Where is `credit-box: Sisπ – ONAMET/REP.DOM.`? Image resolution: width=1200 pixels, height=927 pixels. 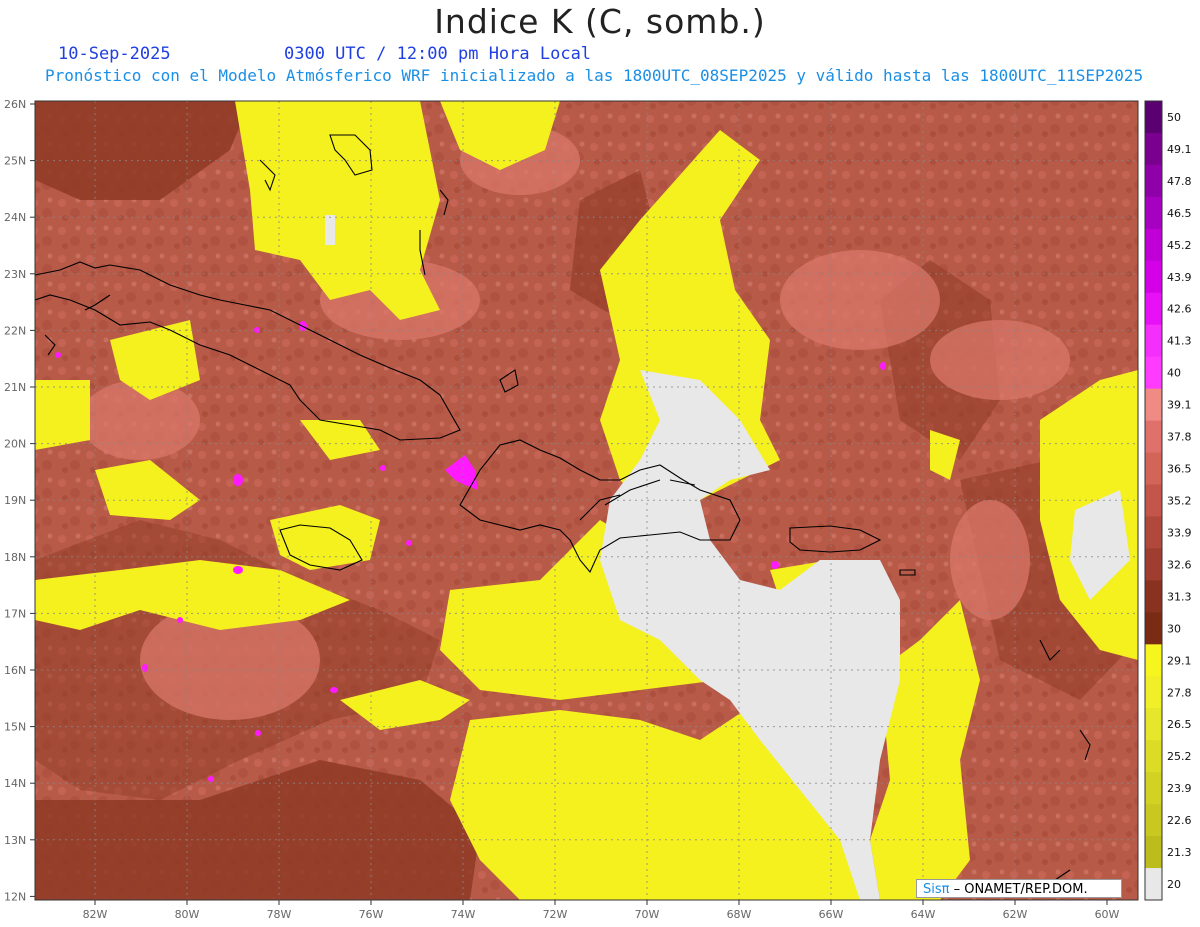
credit-box: Sisπ – ONAMET/REP.DOM. is located at coordinates (1019, 888).